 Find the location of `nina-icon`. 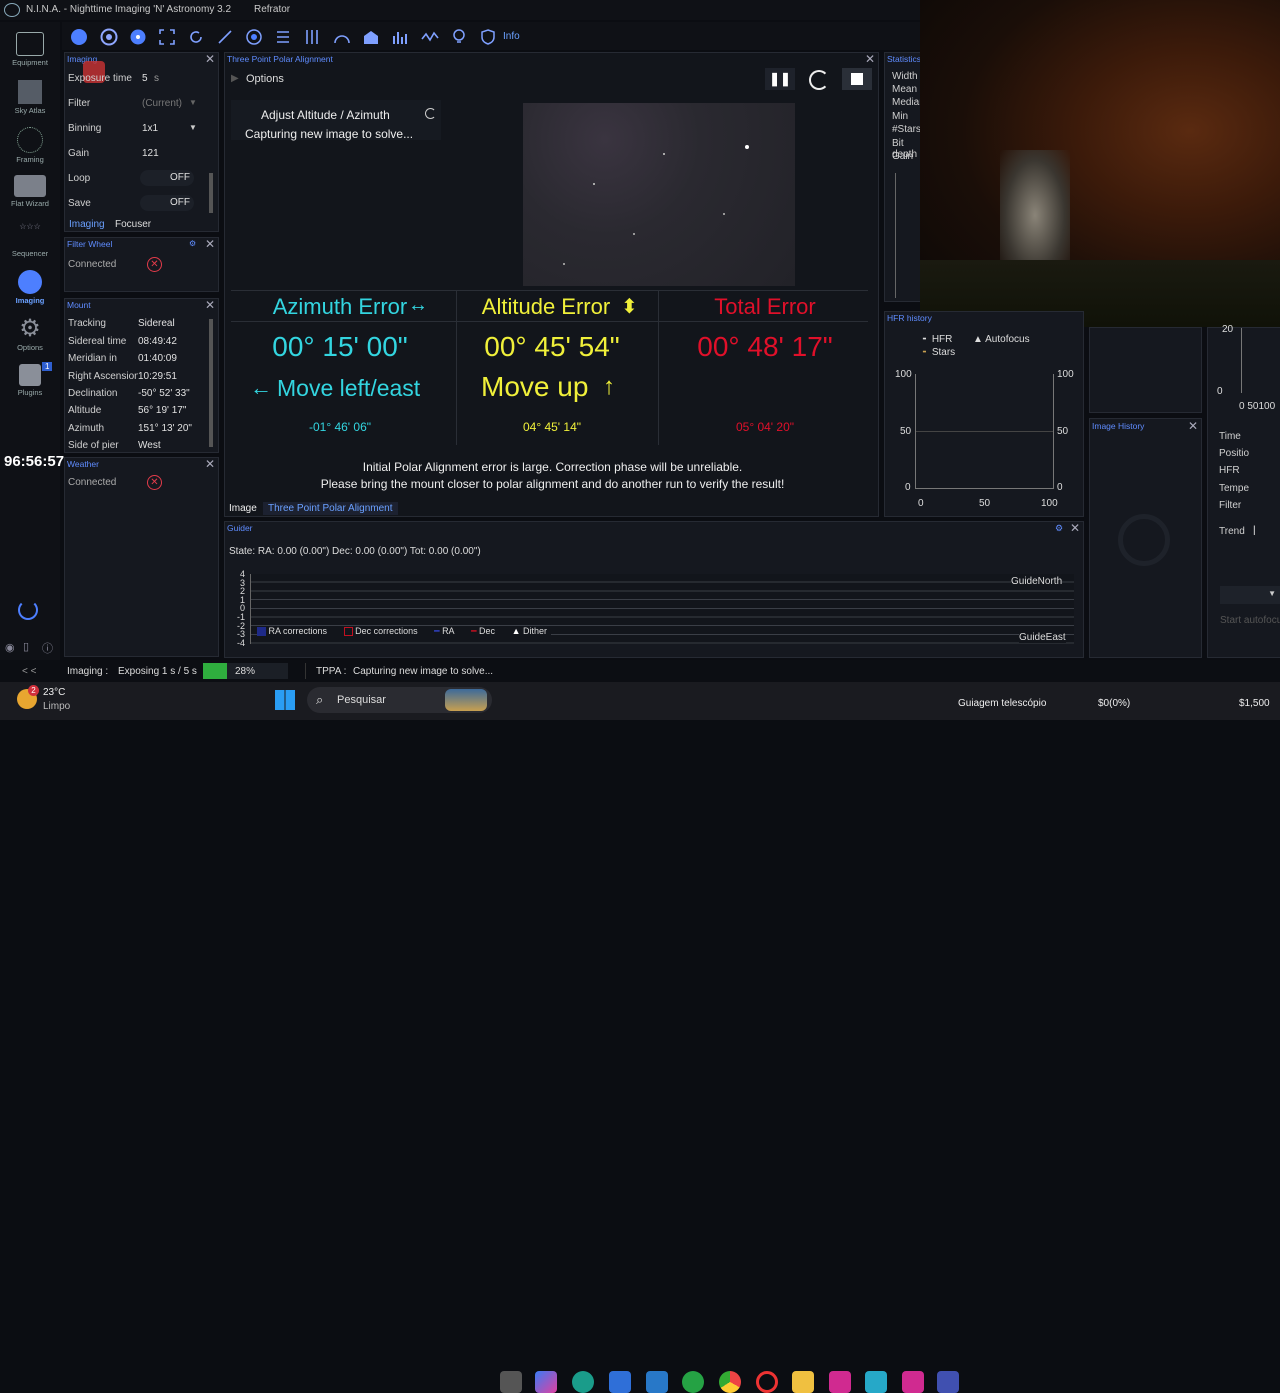

nina-icon is located at coordinates (948, 1382).